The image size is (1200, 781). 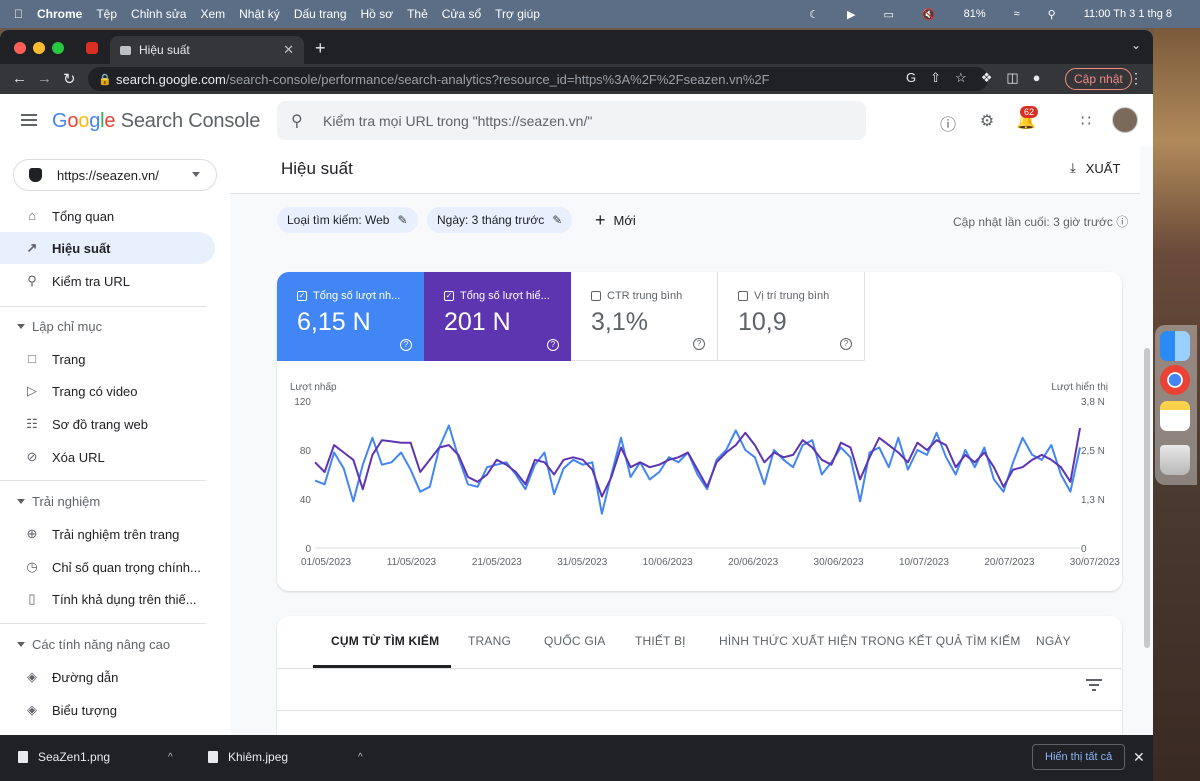 What do you see at coordinates (285, 757) in the screenshot?
I see `download-item-2: Khiêm.jpeg ^` at bounding box center [285, 757].